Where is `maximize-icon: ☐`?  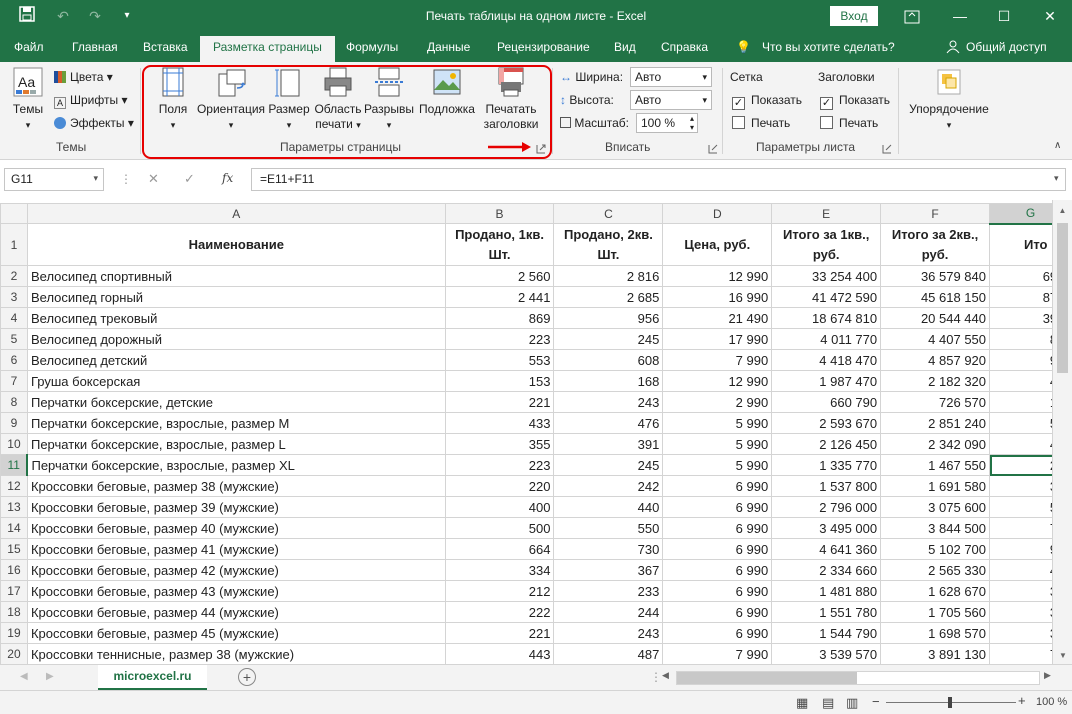 maximize-icon: ☐ is located at coordinates (1004, 16).